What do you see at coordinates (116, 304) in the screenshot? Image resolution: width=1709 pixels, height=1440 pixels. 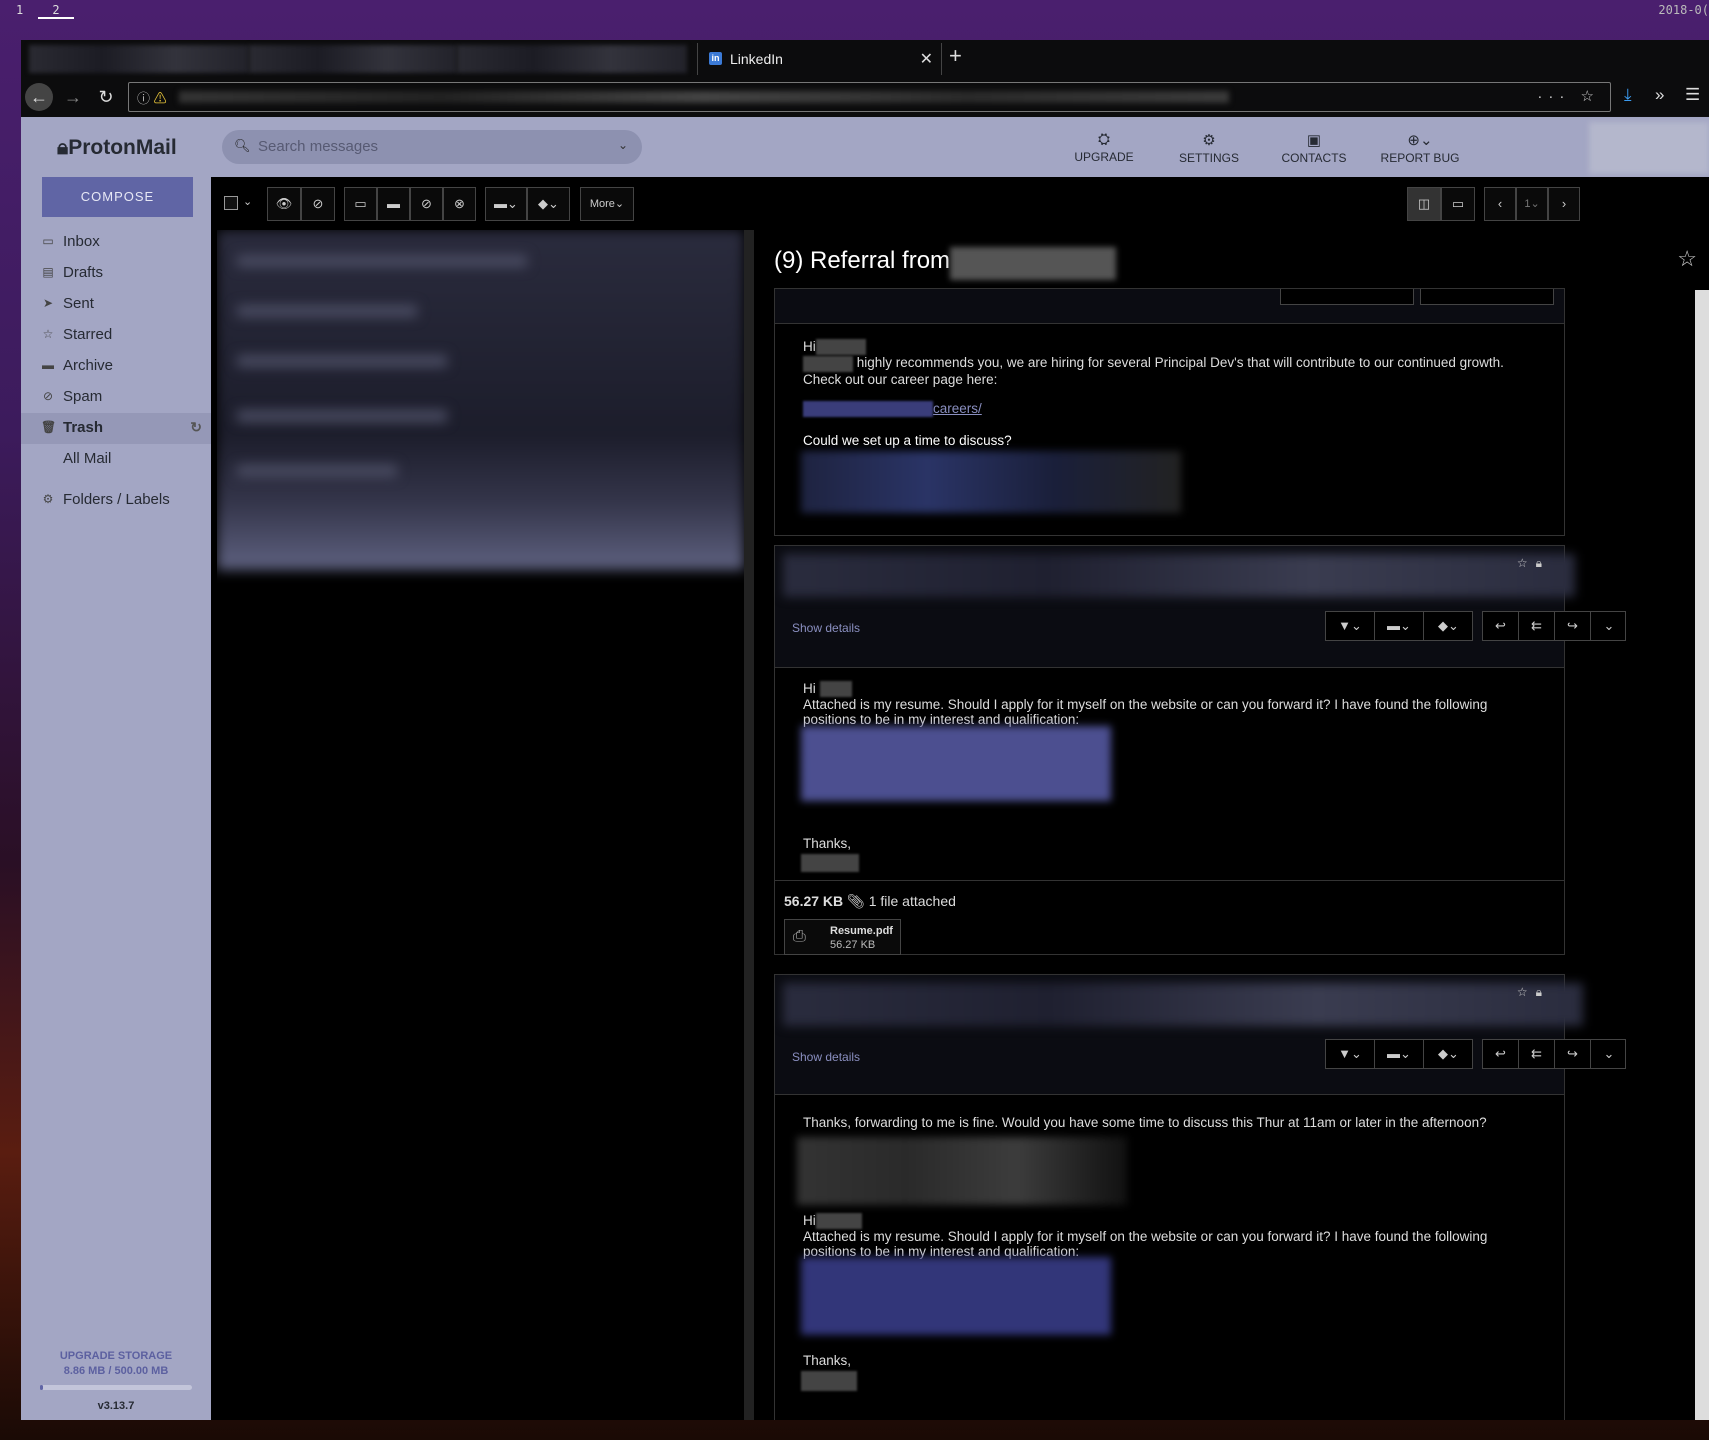 I see `sidebar-item-sent: ➤ Sent` at bounding box center [116, 304].